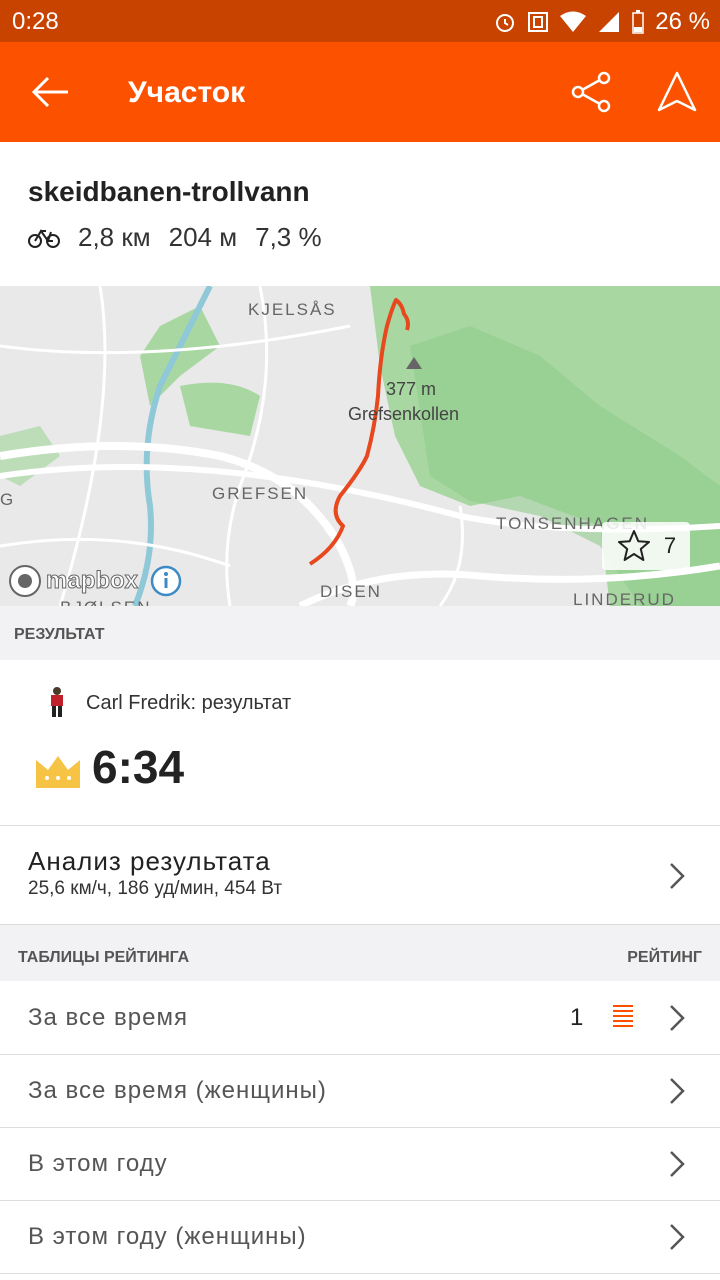 Image resolution: width=720 pixels, height=1280 pixels. I want to click on leaderboard-row-this-year-women: В этом году (женщины), so click(360, 1237).